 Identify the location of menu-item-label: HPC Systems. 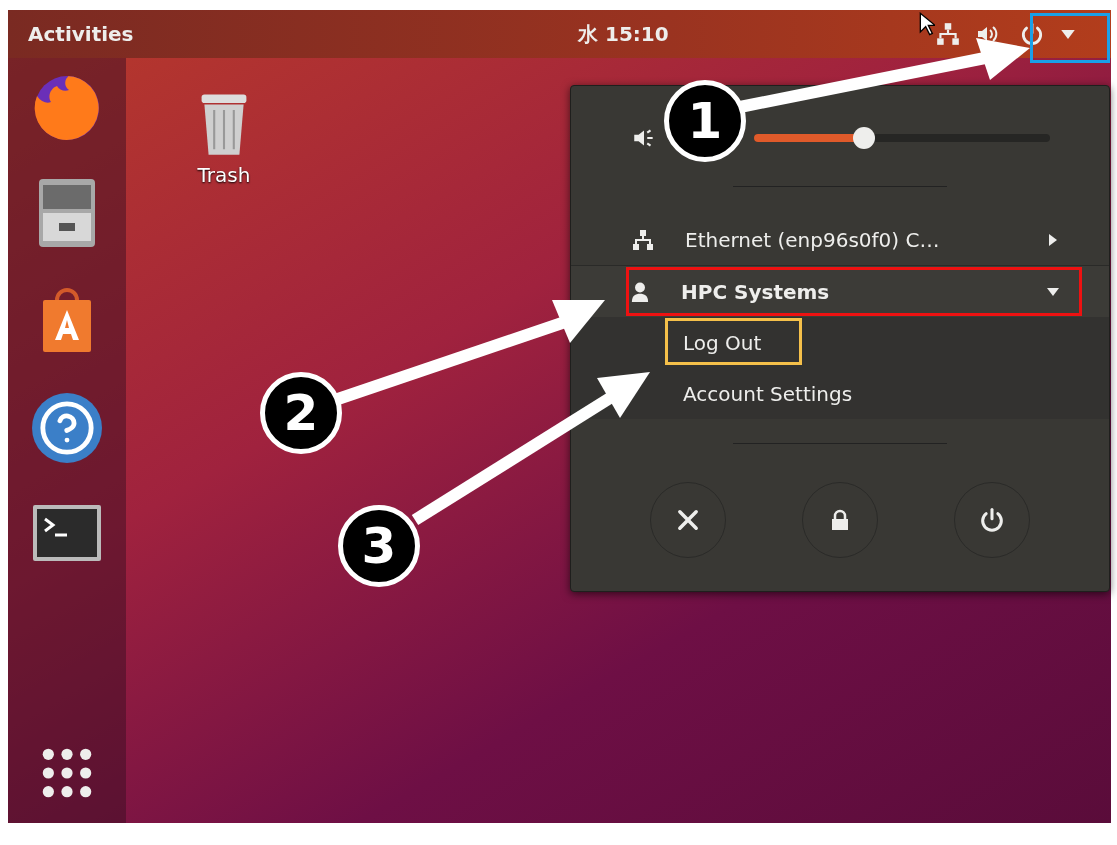
(755, 292).